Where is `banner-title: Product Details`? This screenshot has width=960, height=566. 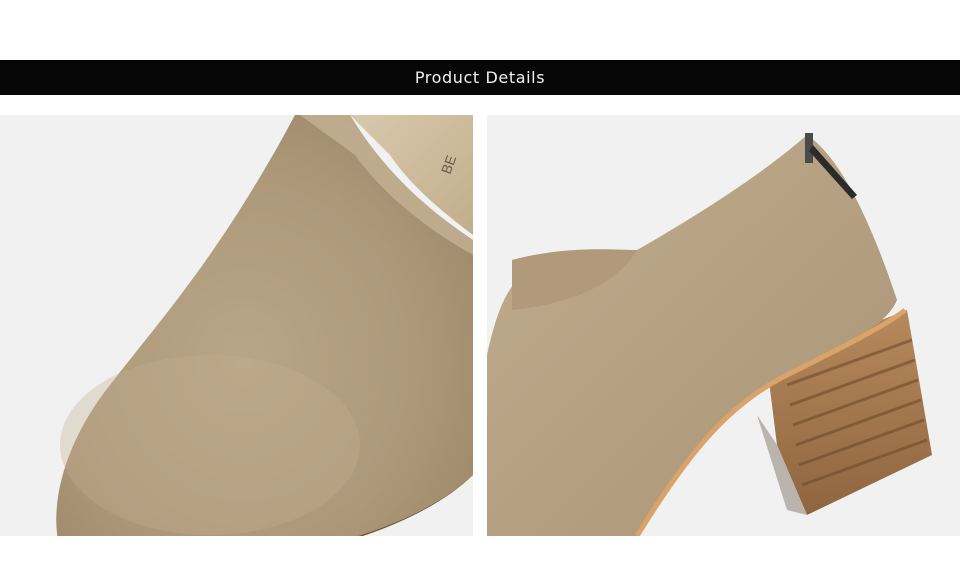
banner-title: Product Details is located at coordinates (480, 77).